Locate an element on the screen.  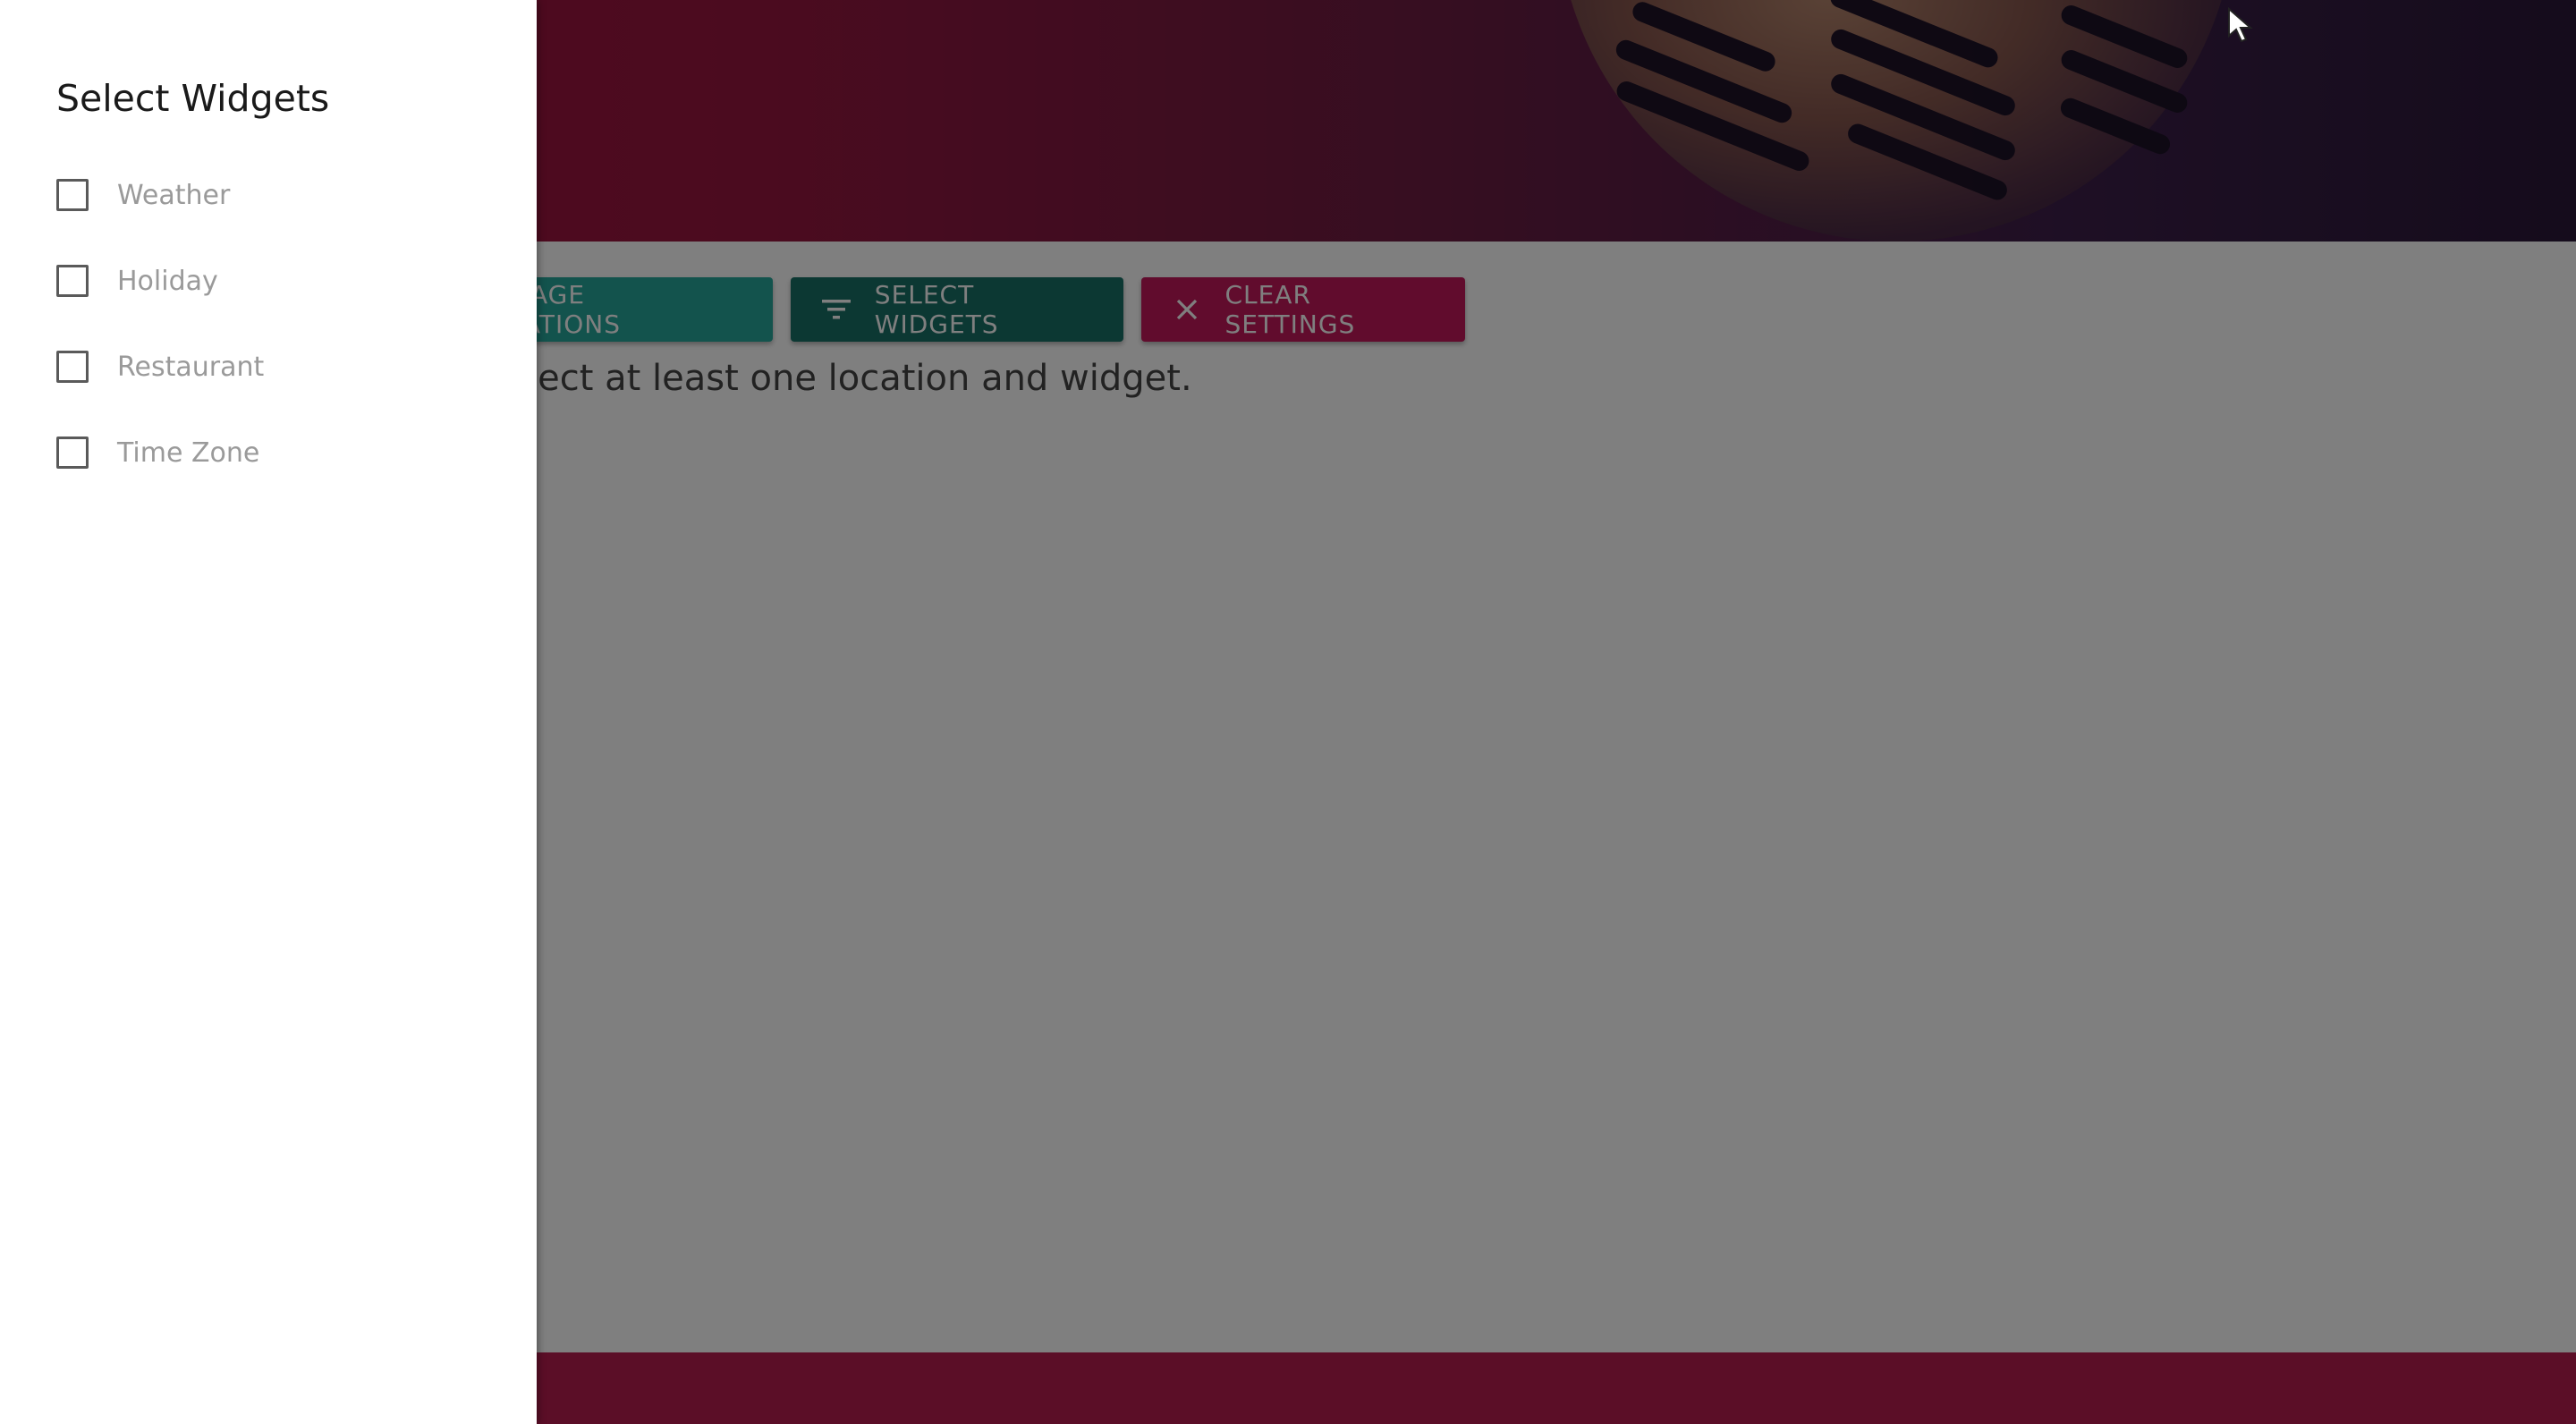
widget-option-label: Time Zone is located at coordinates (188, 453).